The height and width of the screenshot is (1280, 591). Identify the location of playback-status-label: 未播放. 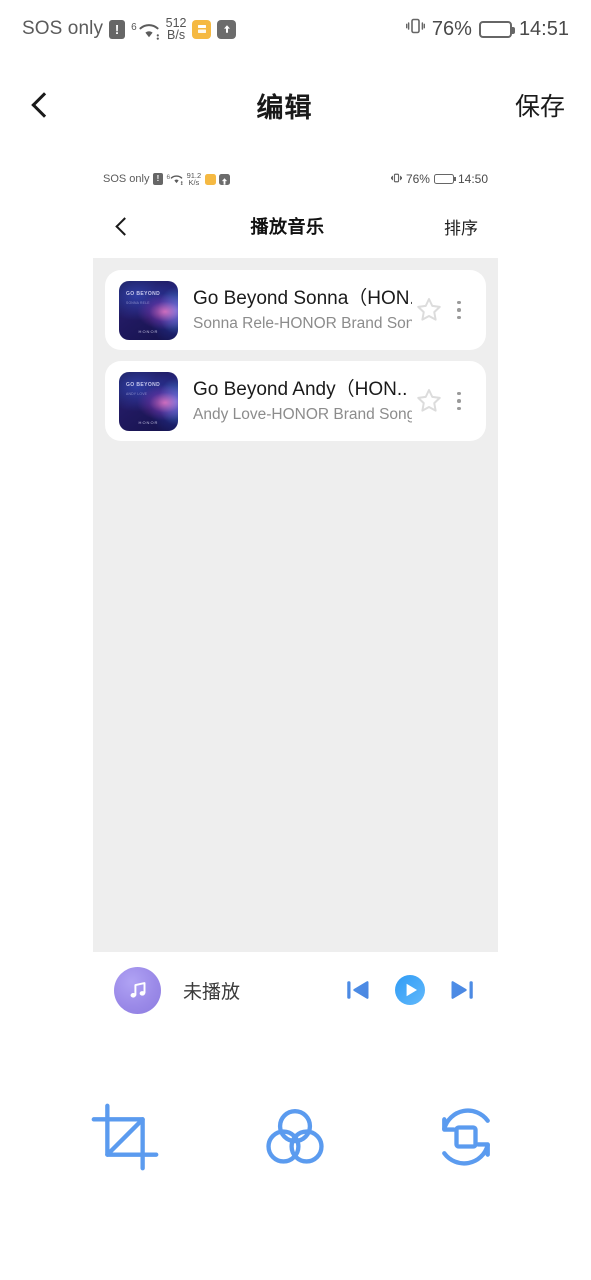
(212, 992).